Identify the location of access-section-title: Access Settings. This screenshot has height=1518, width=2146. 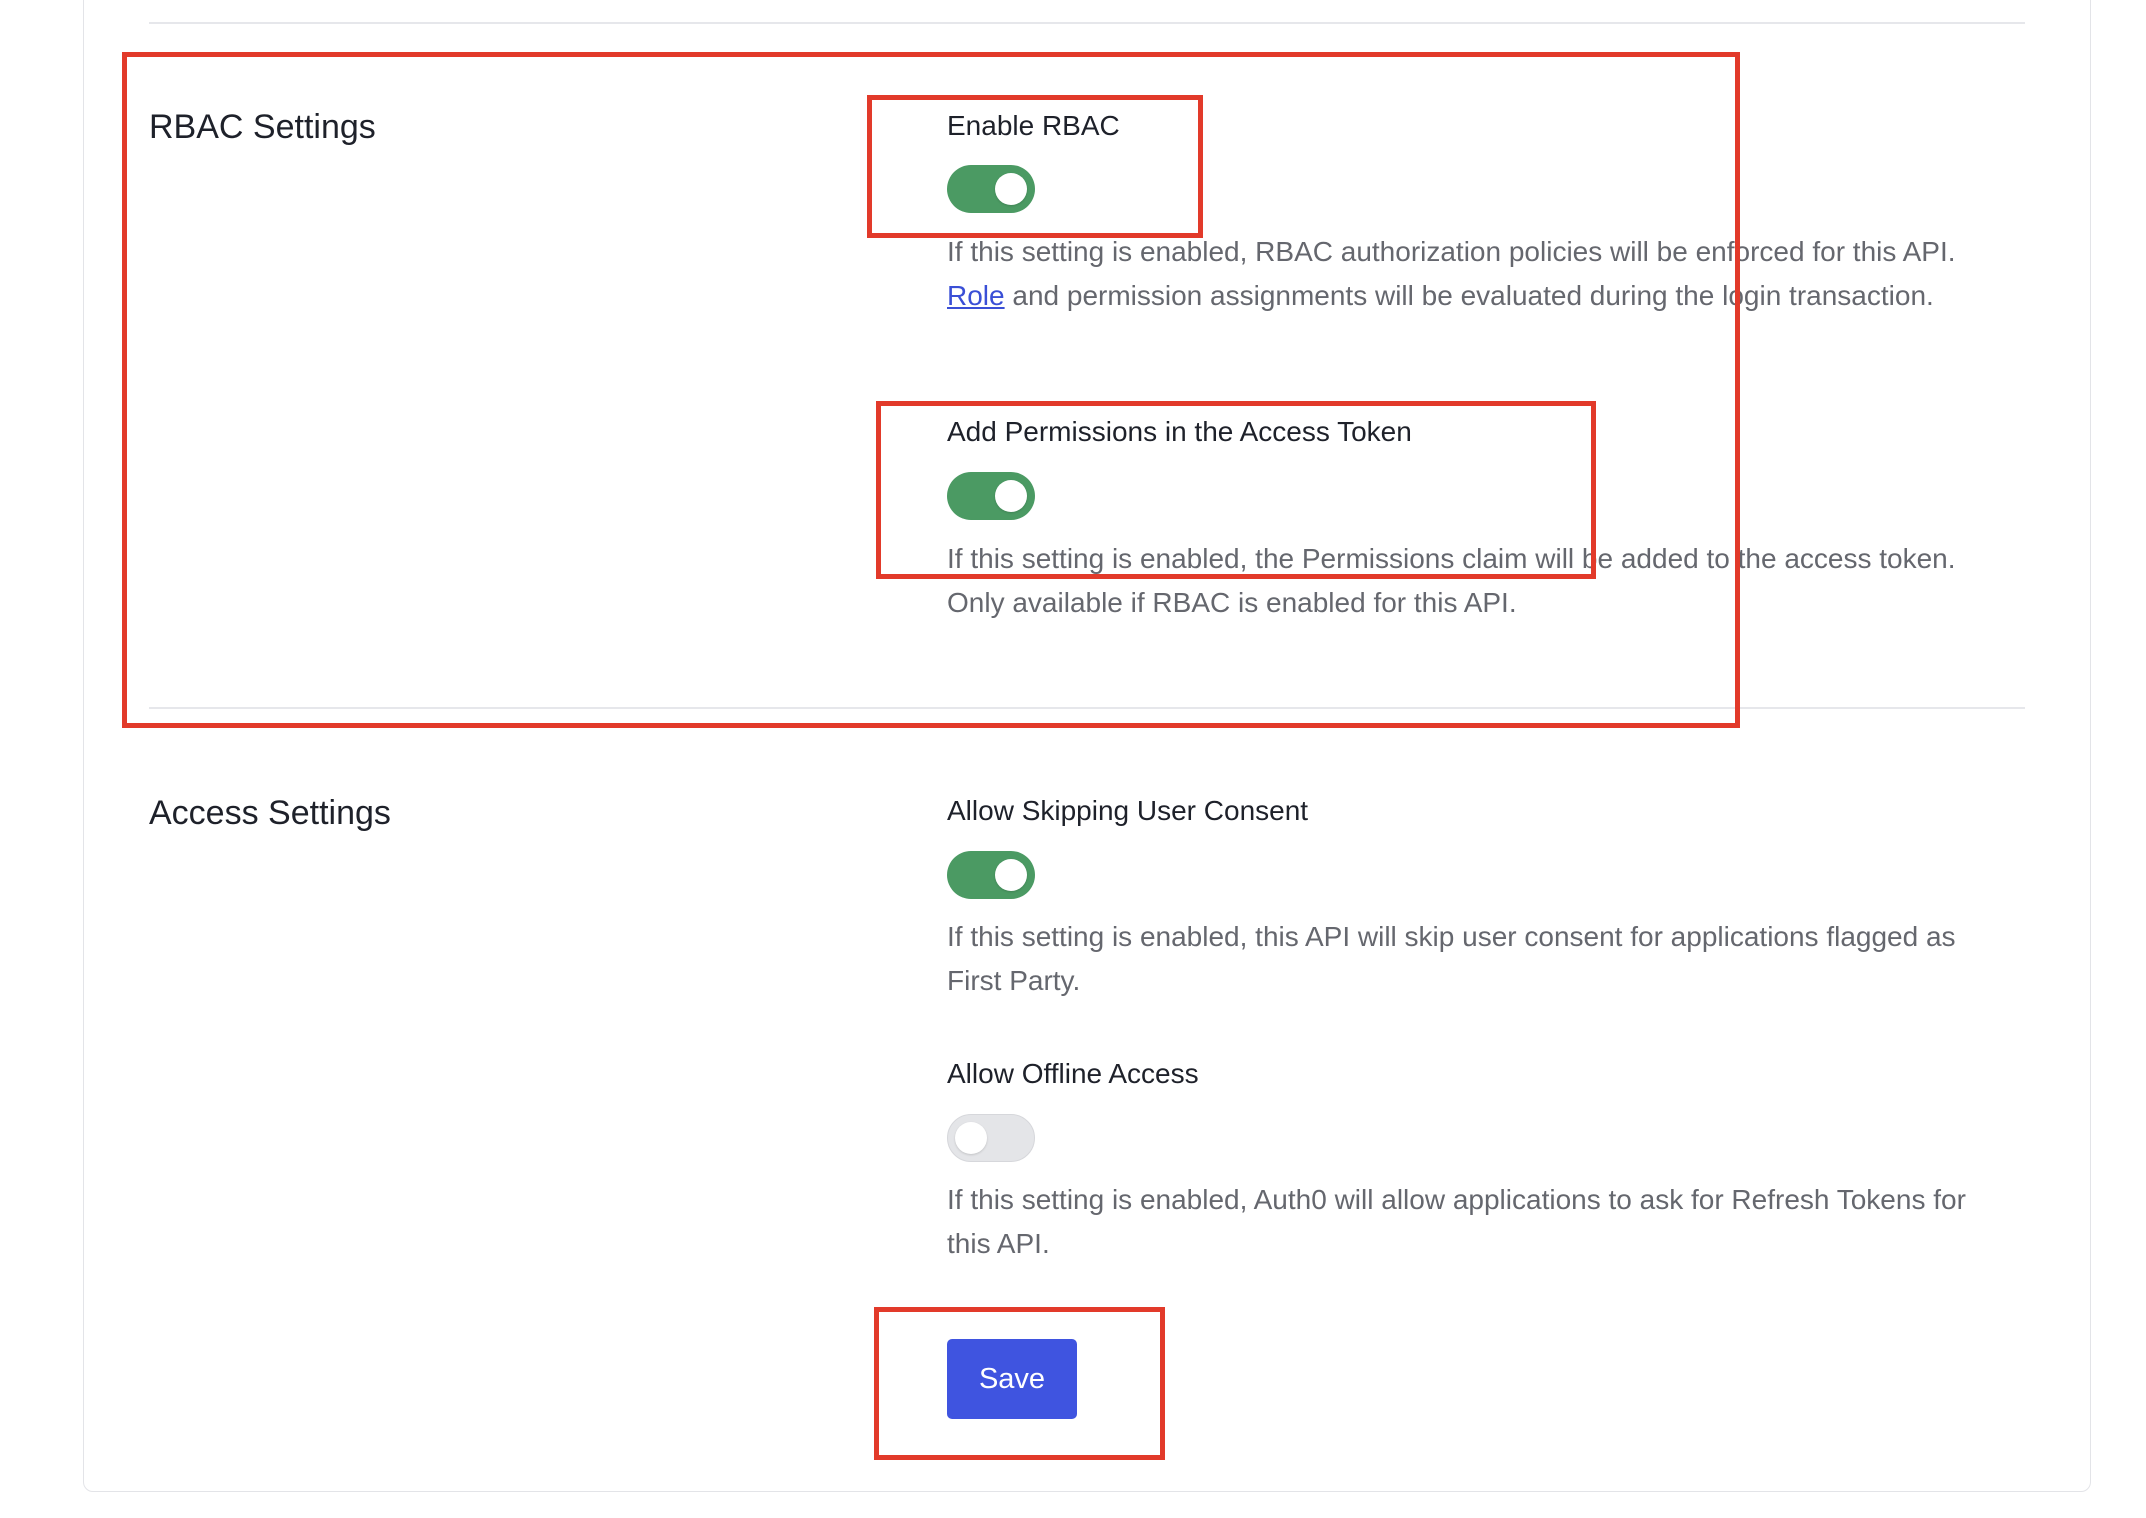
(270, 813).